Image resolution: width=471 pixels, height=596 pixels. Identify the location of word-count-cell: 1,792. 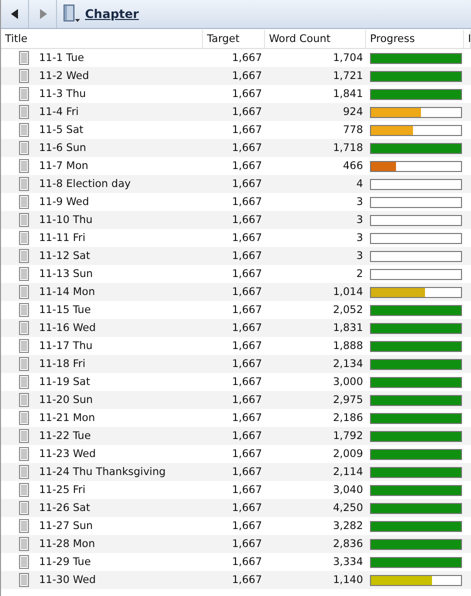
(347, 436).